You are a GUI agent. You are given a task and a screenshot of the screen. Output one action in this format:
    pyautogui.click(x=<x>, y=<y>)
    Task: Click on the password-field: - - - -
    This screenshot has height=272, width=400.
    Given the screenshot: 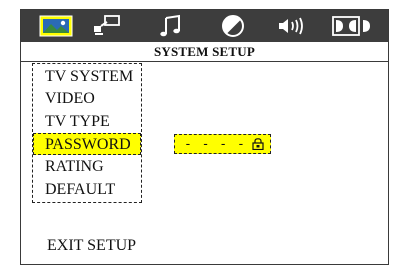 What is the action you would take?
    pyautogui.click(x=222, y=144)
    